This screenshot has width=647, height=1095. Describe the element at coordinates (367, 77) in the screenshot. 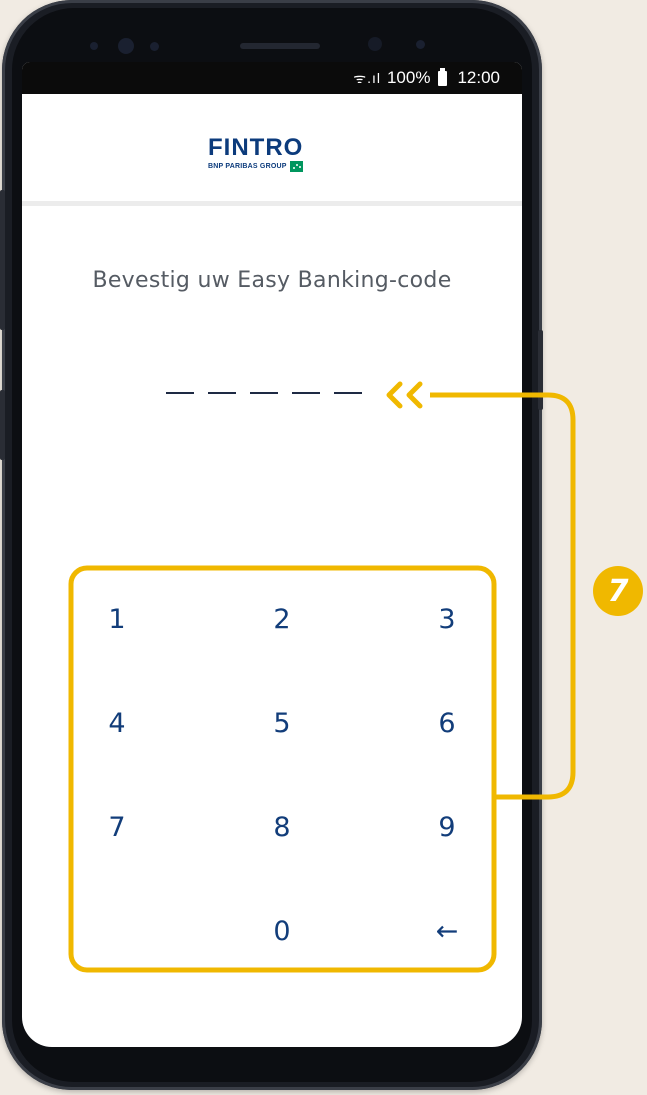

I see `signal-icon: ᯤ.ıl` at that location.